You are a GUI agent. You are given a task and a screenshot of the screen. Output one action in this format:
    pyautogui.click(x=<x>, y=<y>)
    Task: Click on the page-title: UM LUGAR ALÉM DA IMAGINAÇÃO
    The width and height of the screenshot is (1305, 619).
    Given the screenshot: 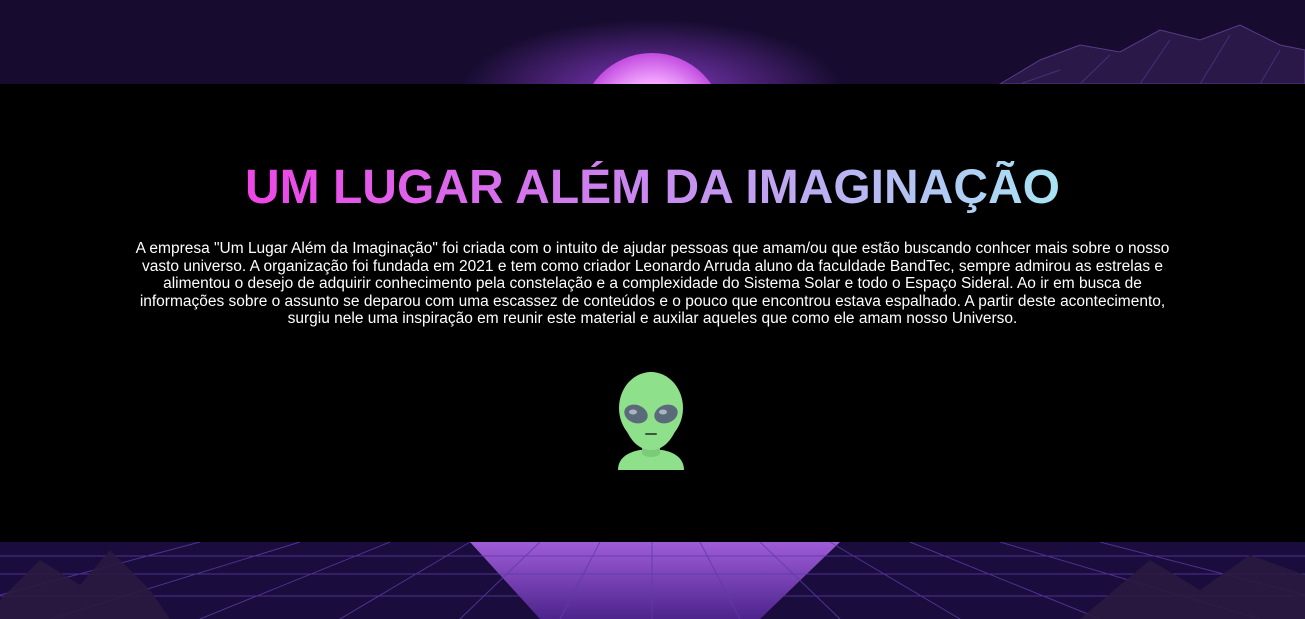 What is the action you would take?
    pyautogui.click(x=652, y=187)
    